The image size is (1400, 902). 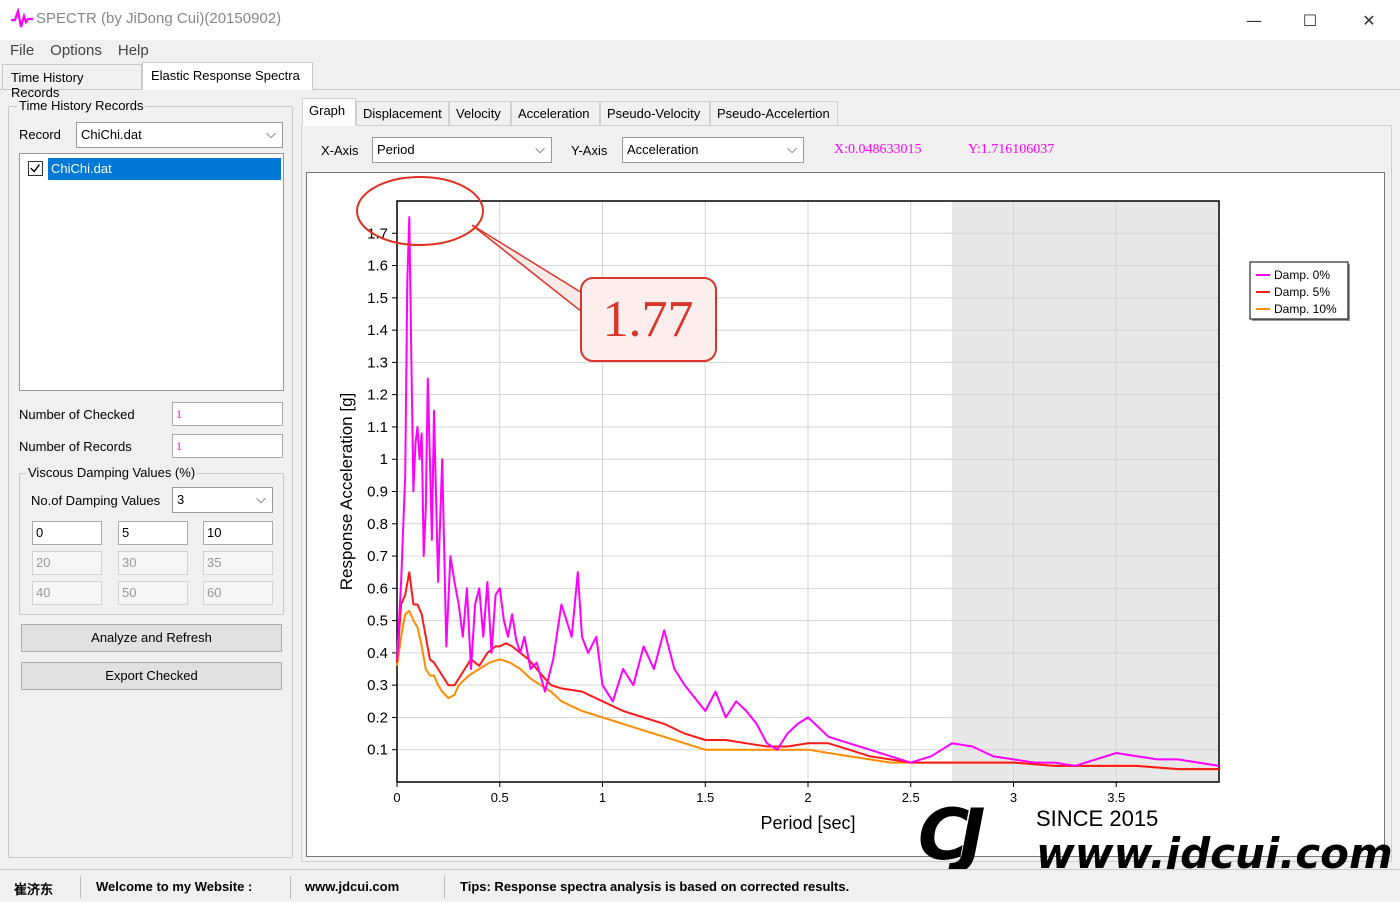 I want to click on tab-time-history-records: Time History Records, so click(x=72, y=82).